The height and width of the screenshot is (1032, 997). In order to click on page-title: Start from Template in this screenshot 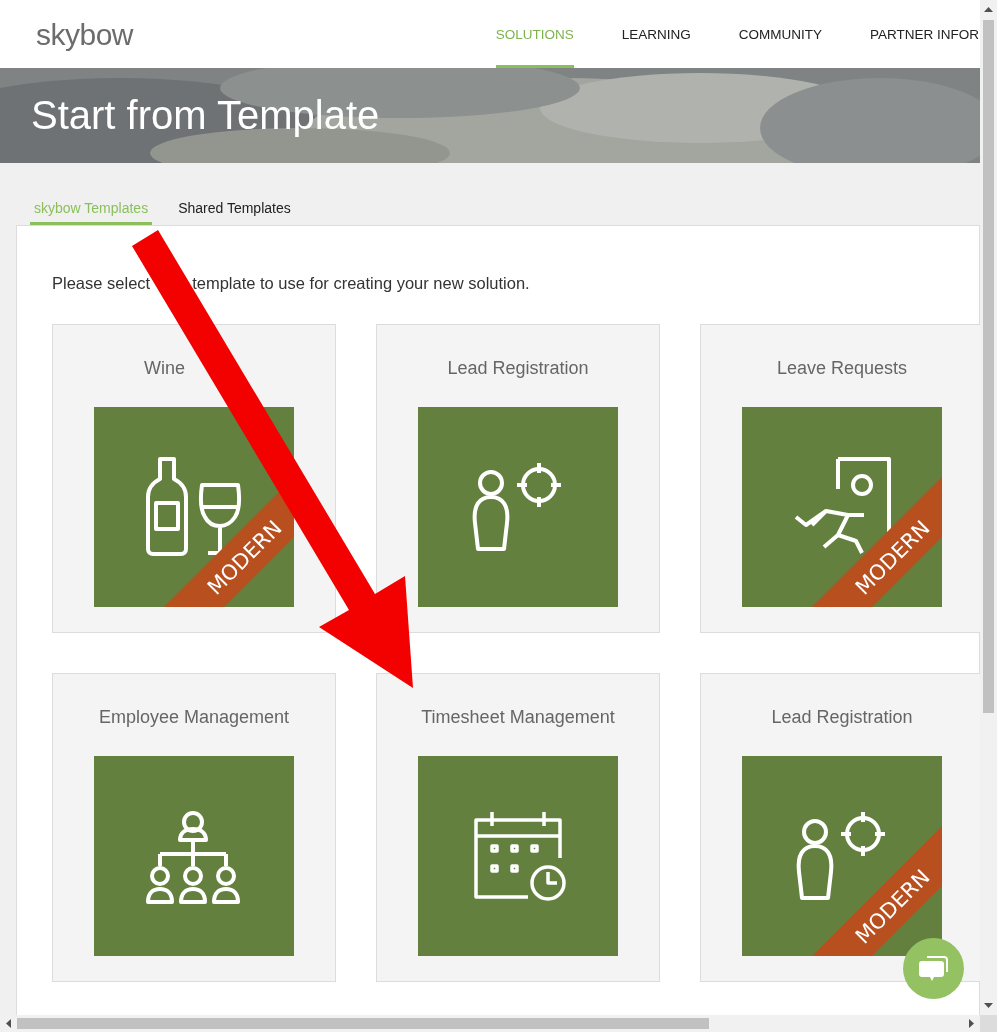, I will do `click(205, 115)`.